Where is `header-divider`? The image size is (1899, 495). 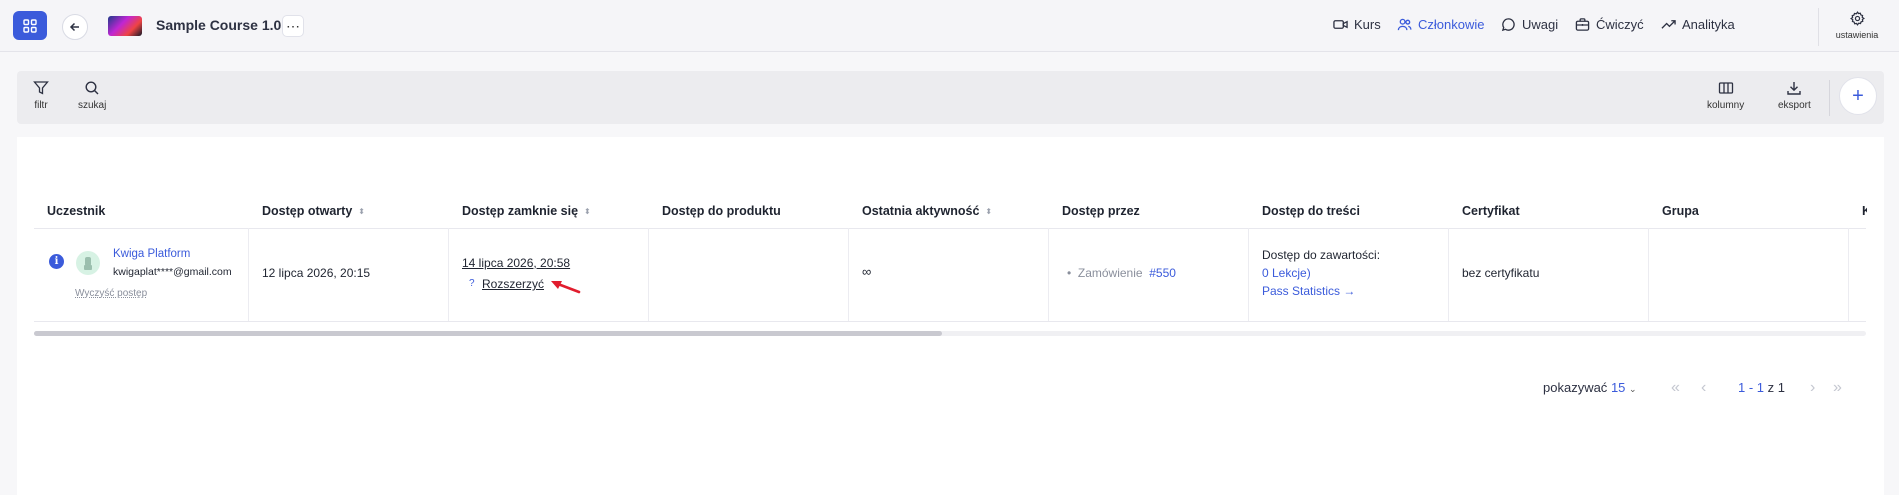 header-divider is located at coordinates (950, 228).